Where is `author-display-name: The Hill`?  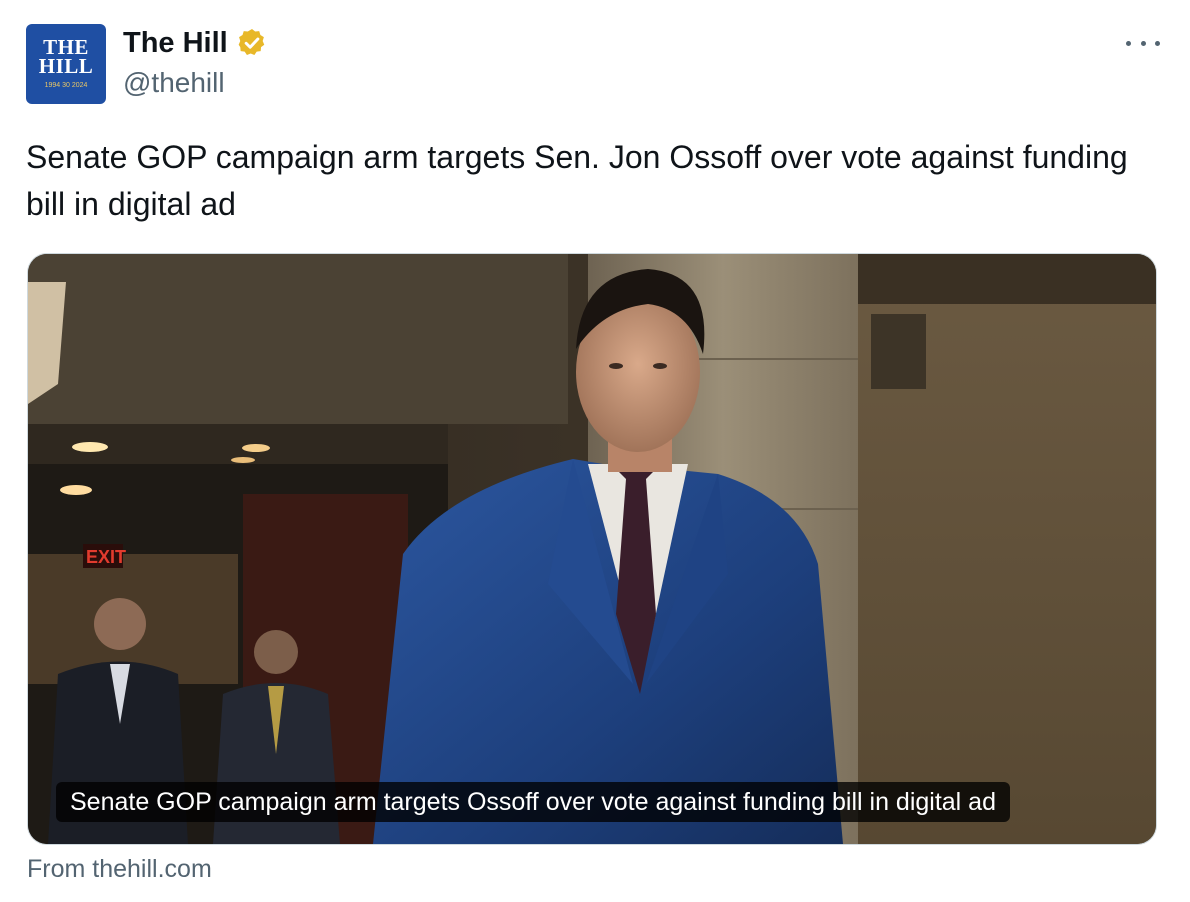 author-display-name: The Hill is located at coordinates (175, 43).